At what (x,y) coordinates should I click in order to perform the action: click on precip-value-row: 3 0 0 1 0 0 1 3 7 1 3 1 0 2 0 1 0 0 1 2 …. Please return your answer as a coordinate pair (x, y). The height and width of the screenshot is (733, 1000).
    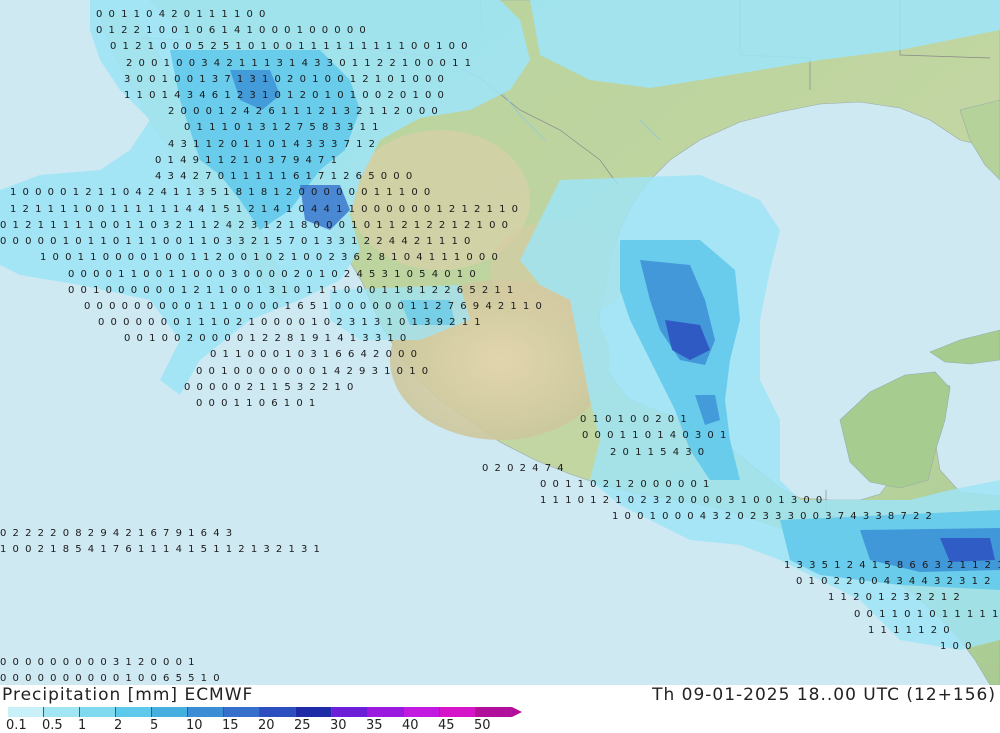
    Looking at the image, I should click on (284, 79).